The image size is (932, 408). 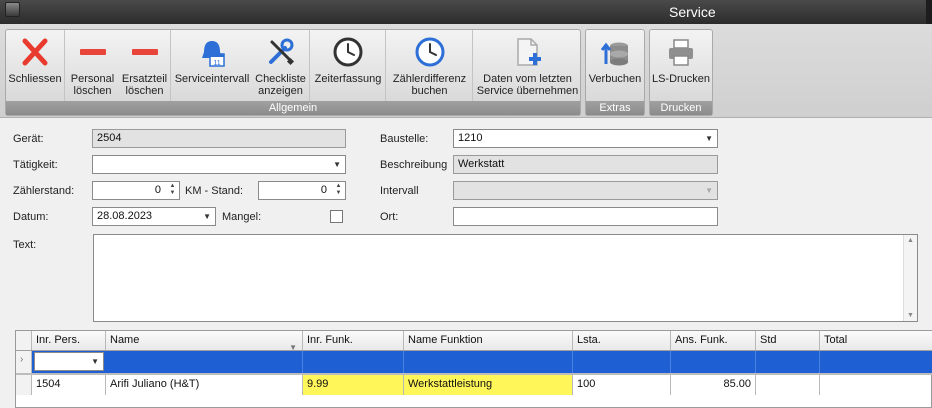 I want to click on group-label-extras: Extras, so click(x=615, y=108).